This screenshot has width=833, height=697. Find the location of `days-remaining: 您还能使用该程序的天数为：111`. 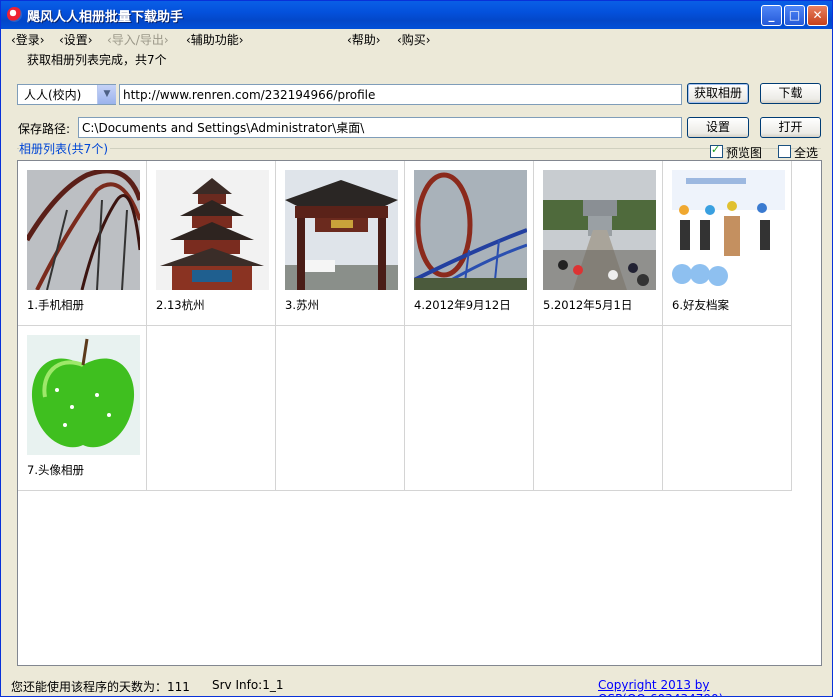

days-remaining: 您还能使用该程序的天数为：111 is located at coordinates (100, 687).